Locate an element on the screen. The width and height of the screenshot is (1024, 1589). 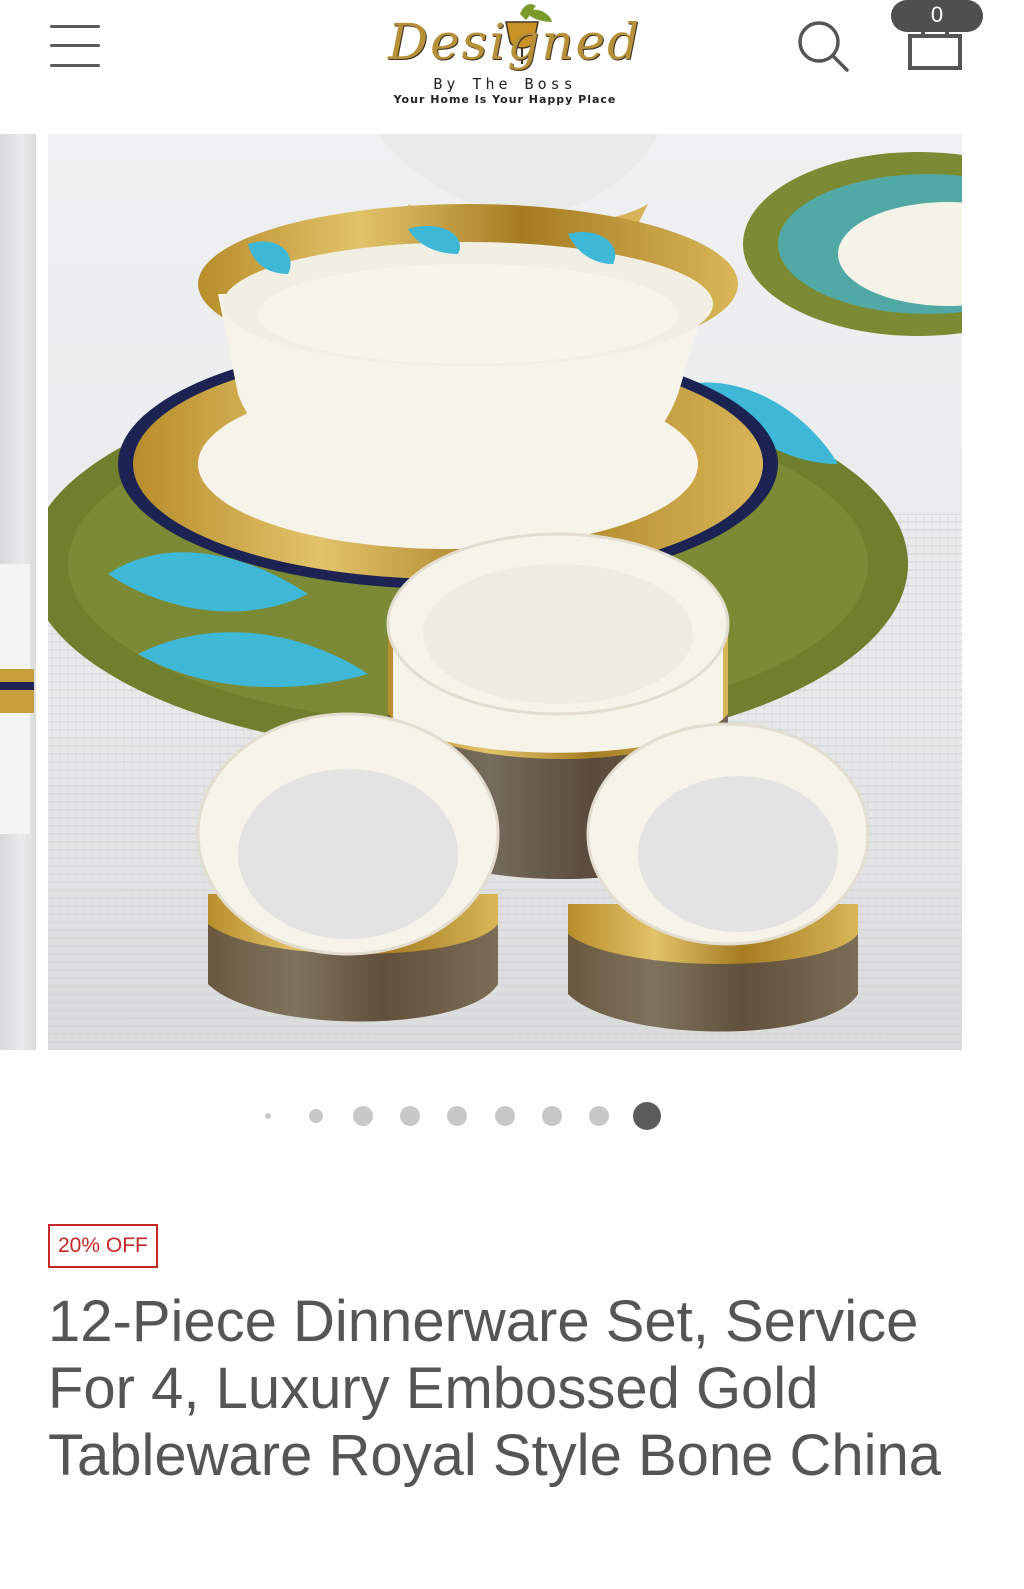
hamburger-menu-icon is located at coordinates (75, 26).